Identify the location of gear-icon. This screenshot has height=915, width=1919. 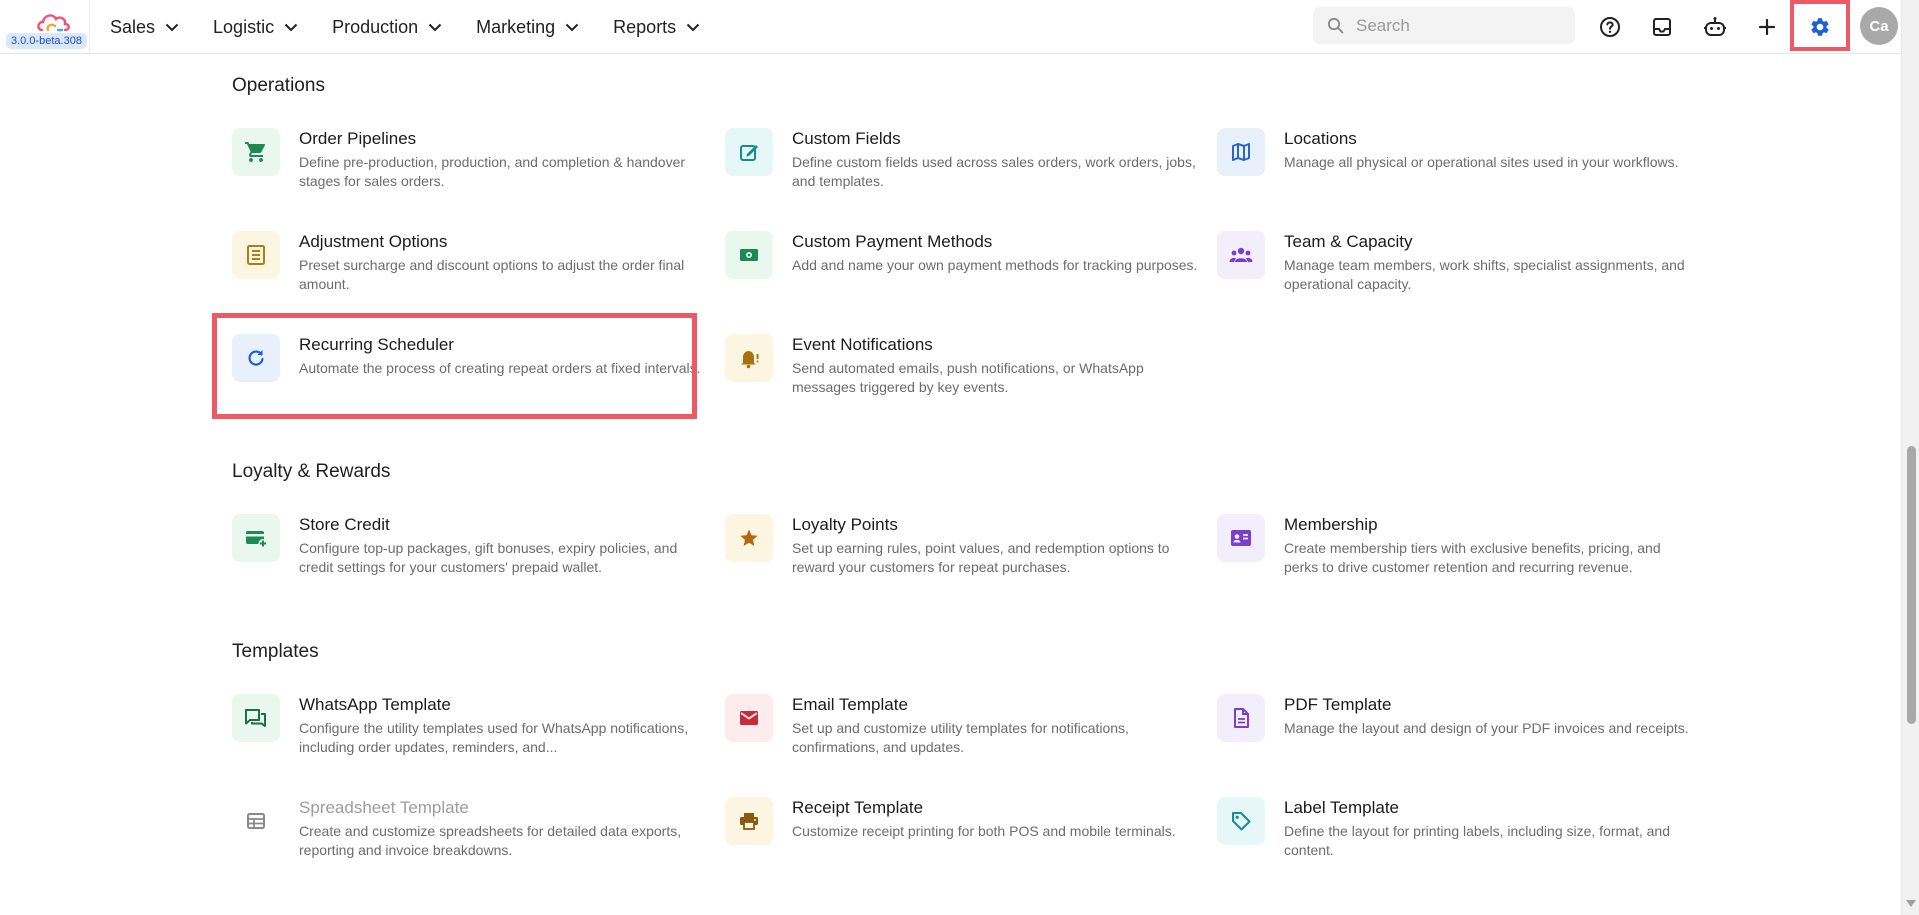
(1820, 27).